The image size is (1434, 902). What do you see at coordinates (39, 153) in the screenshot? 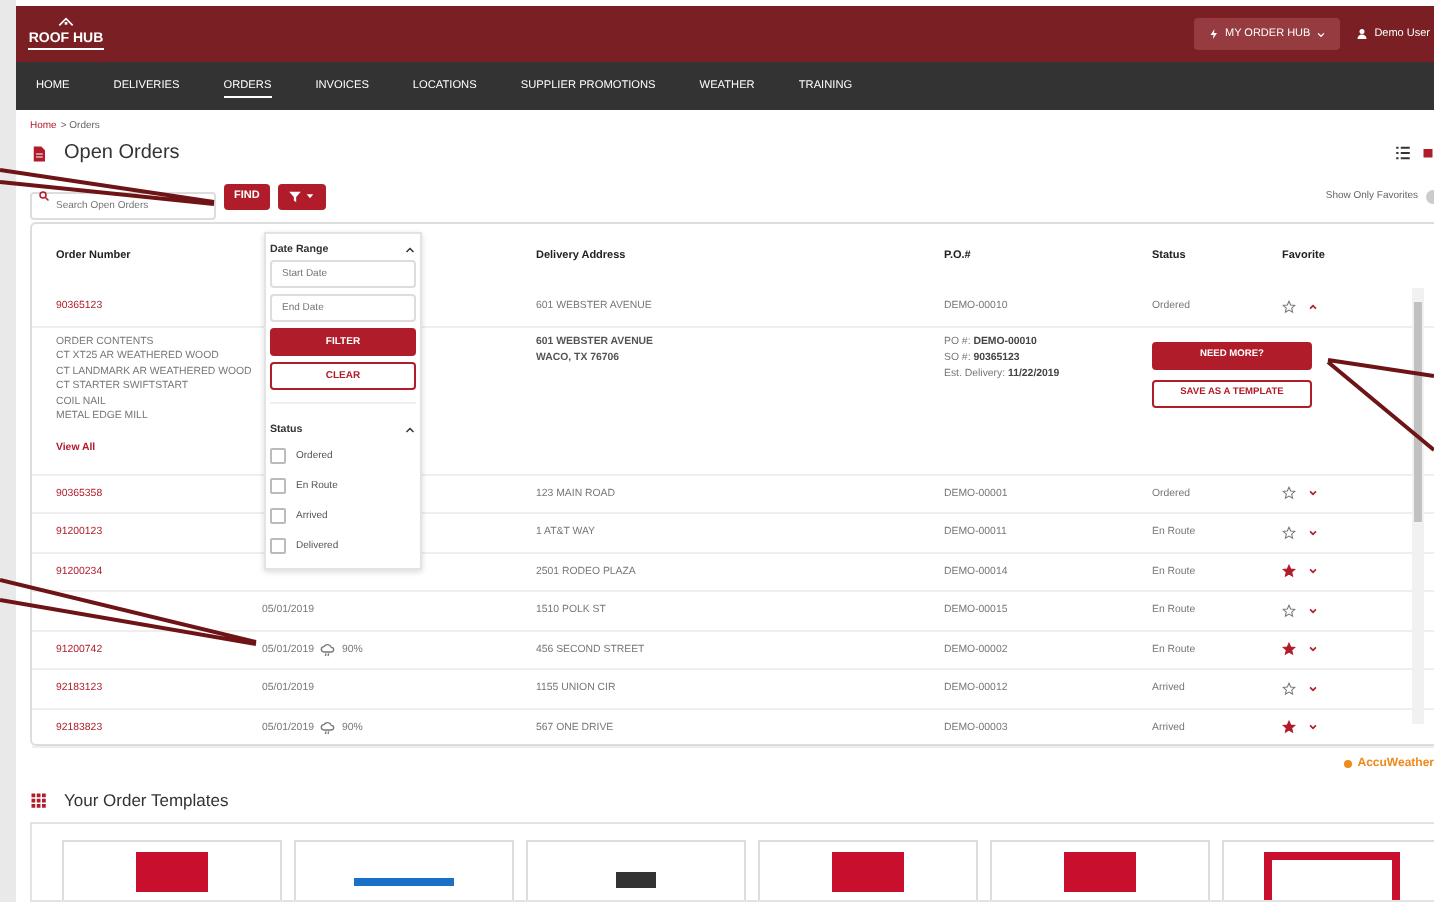
I see `document-icon` at bounding box center [39, 153].